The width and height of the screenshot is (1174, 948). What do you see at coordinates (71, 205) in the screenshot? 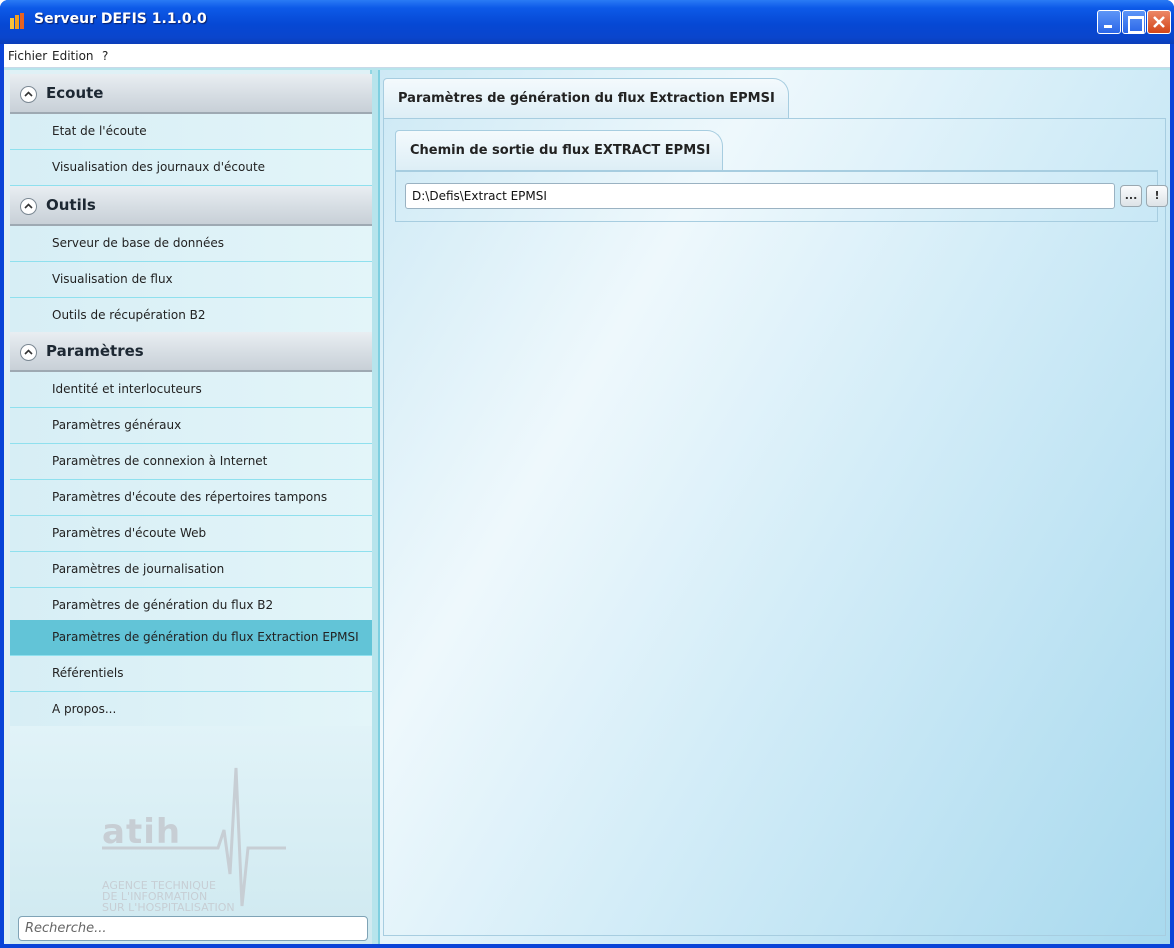
I see `group-title: Outils` at bounding box center [71, 205].